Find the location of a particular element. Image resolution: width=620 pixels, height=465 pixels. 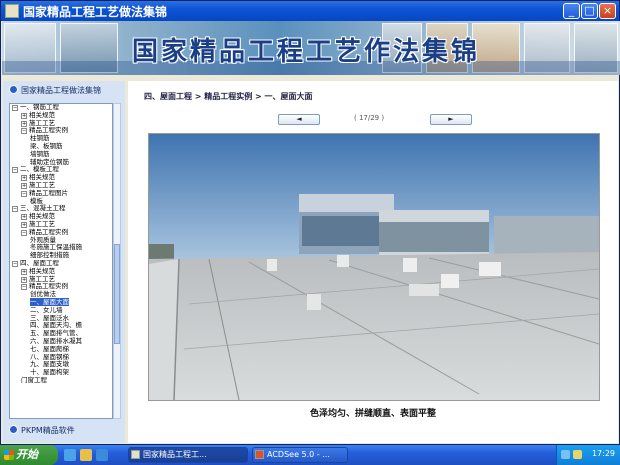

tree-item-label: 精品工程图片 is located at coordinates (48, 192).